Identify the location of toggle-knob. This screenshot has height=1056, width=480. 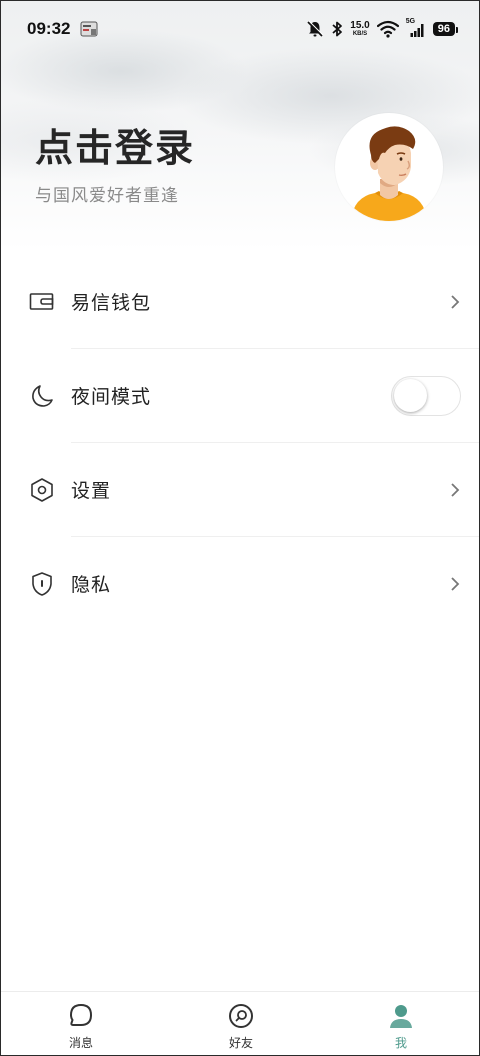
(410, 395).